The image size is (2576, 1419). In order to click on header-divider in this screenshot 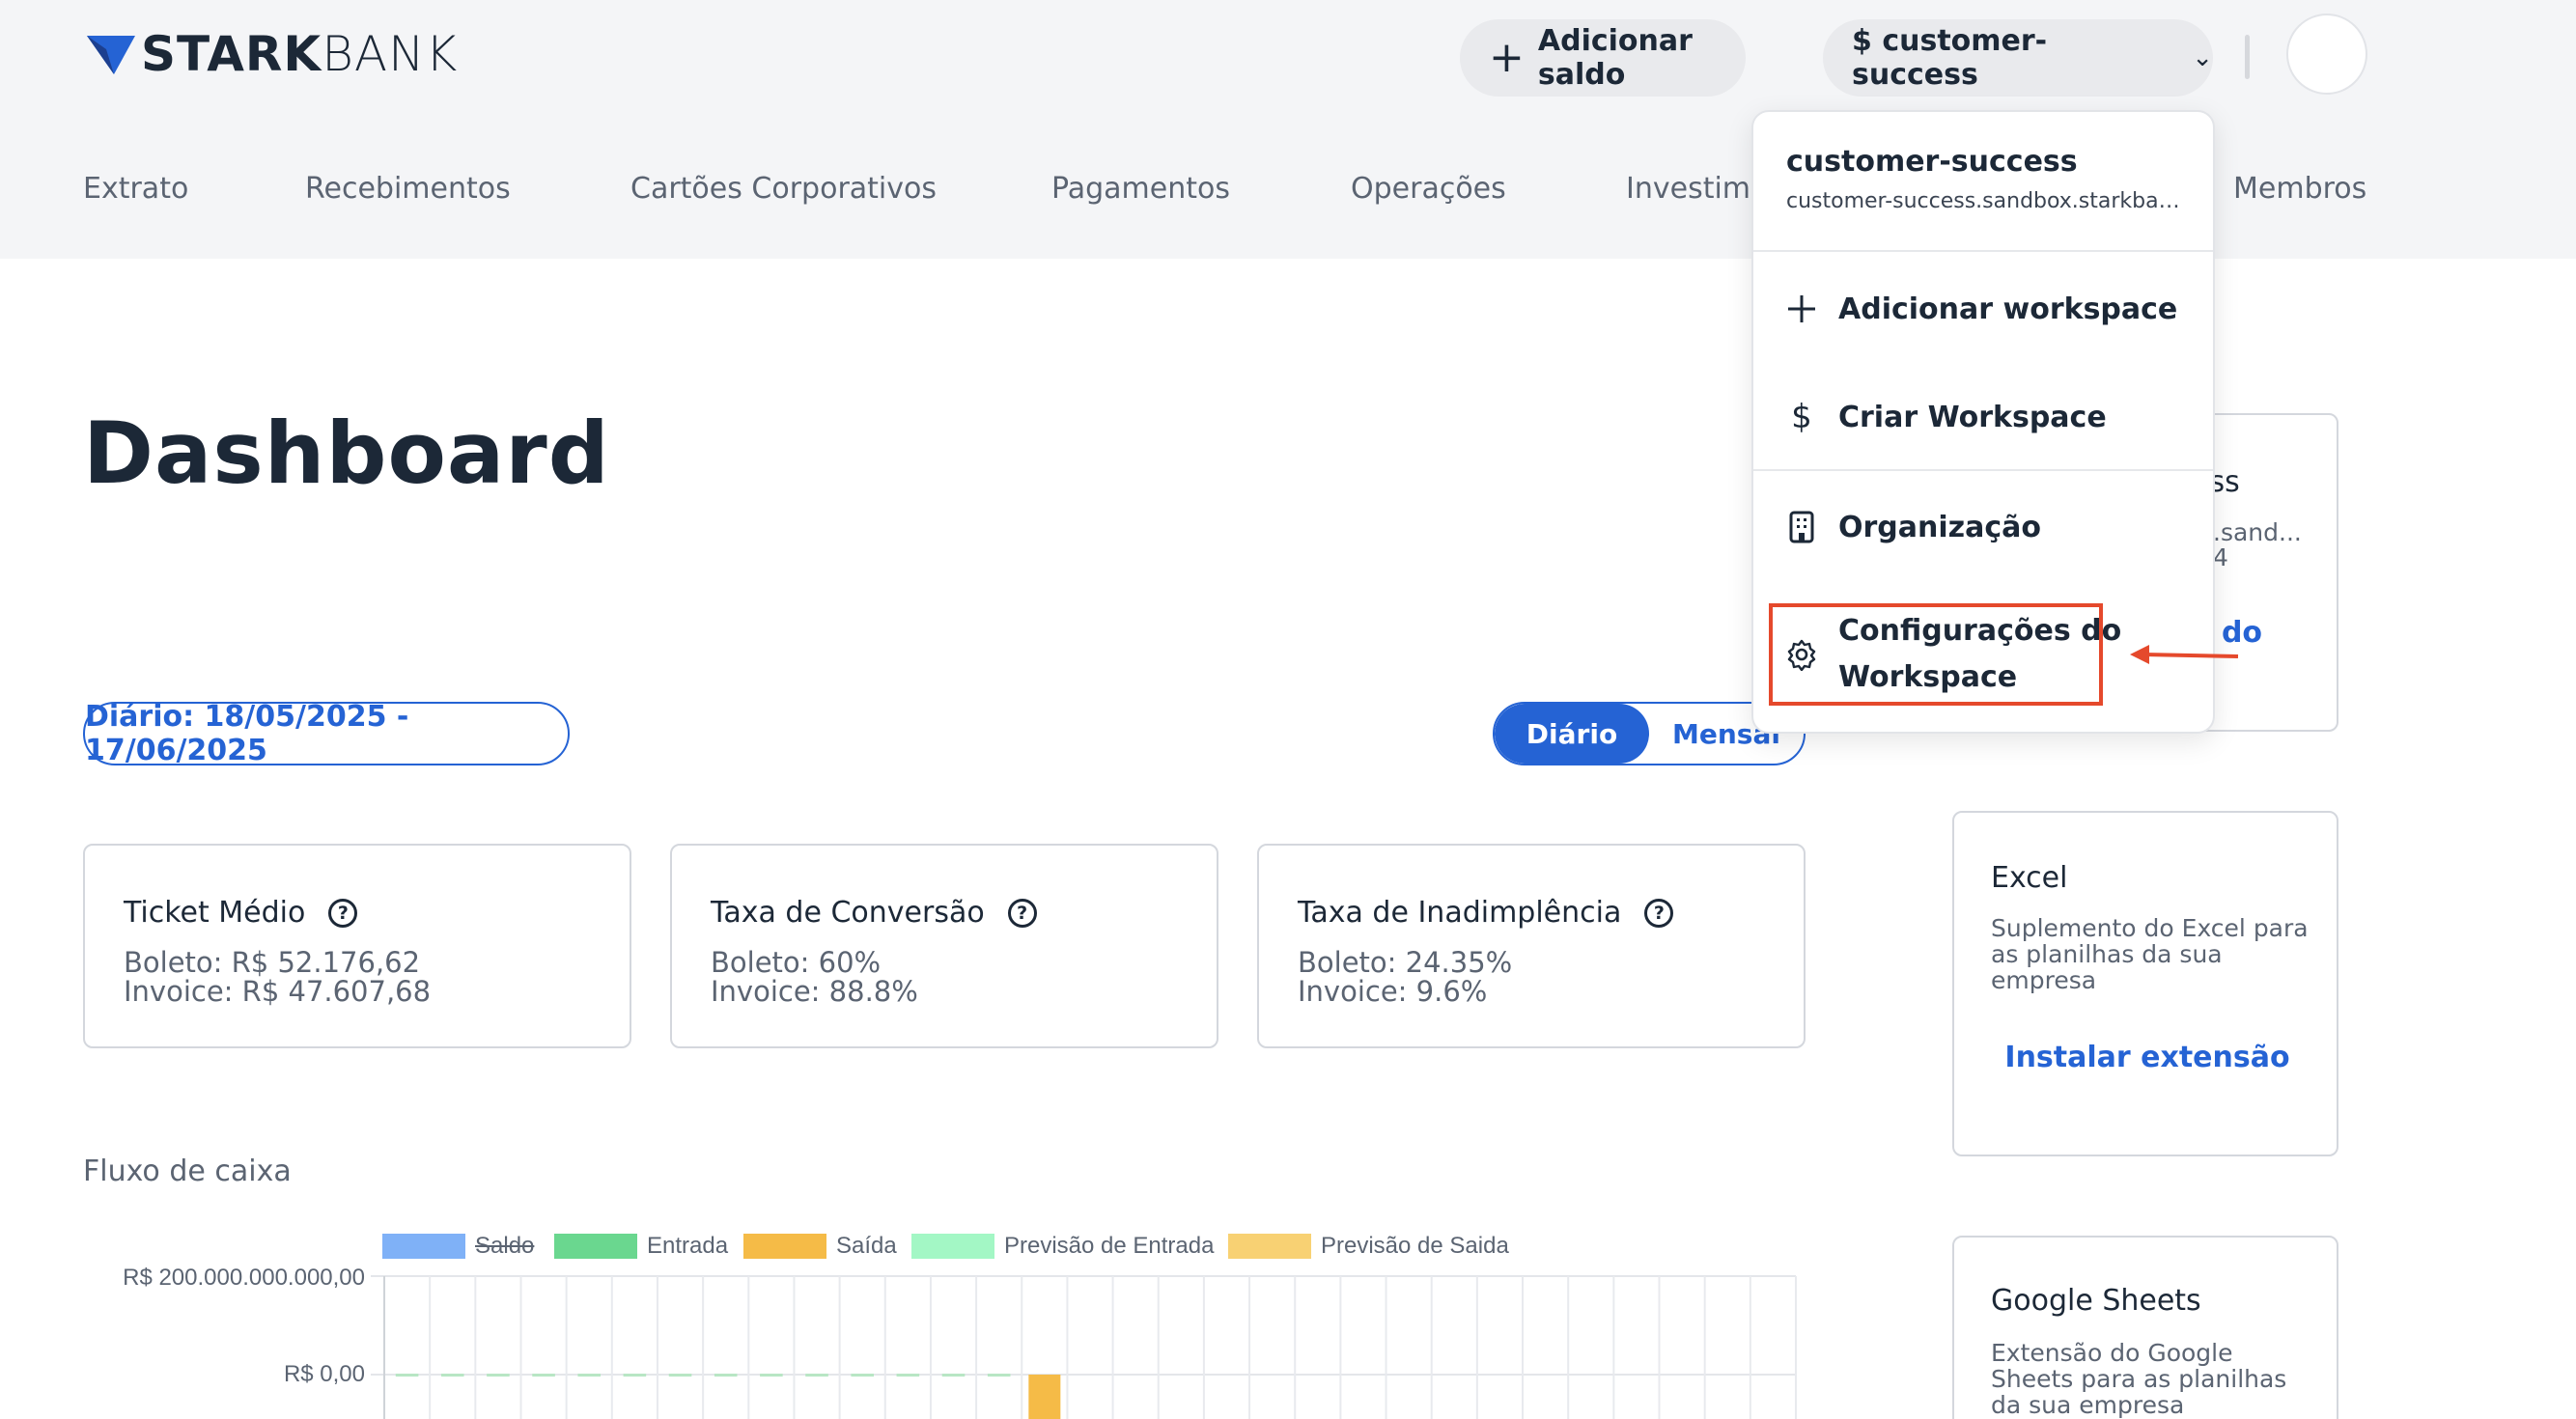, I will do `click(2248, 57)`.